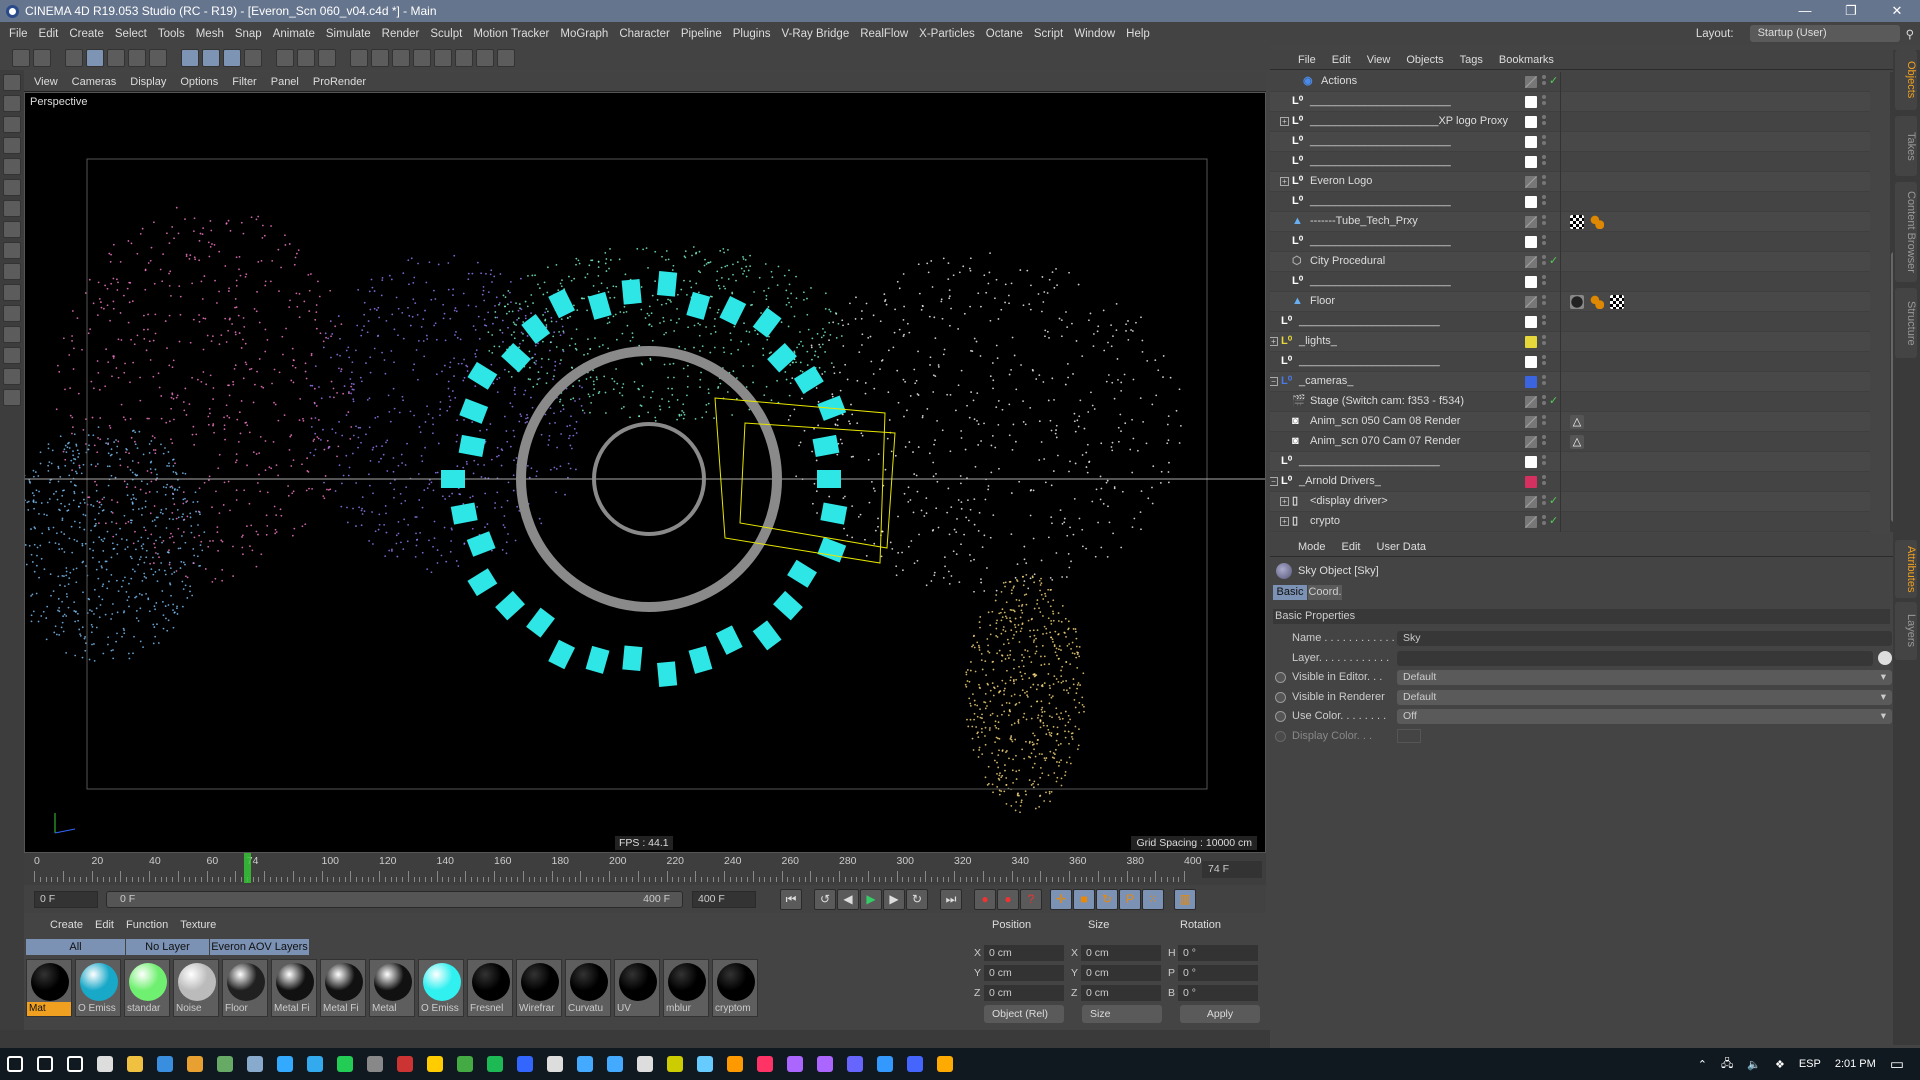 The height and width of the screenshot is (1080, 1920). I want to click on apply-button: Apply, so click(1220, 1014).